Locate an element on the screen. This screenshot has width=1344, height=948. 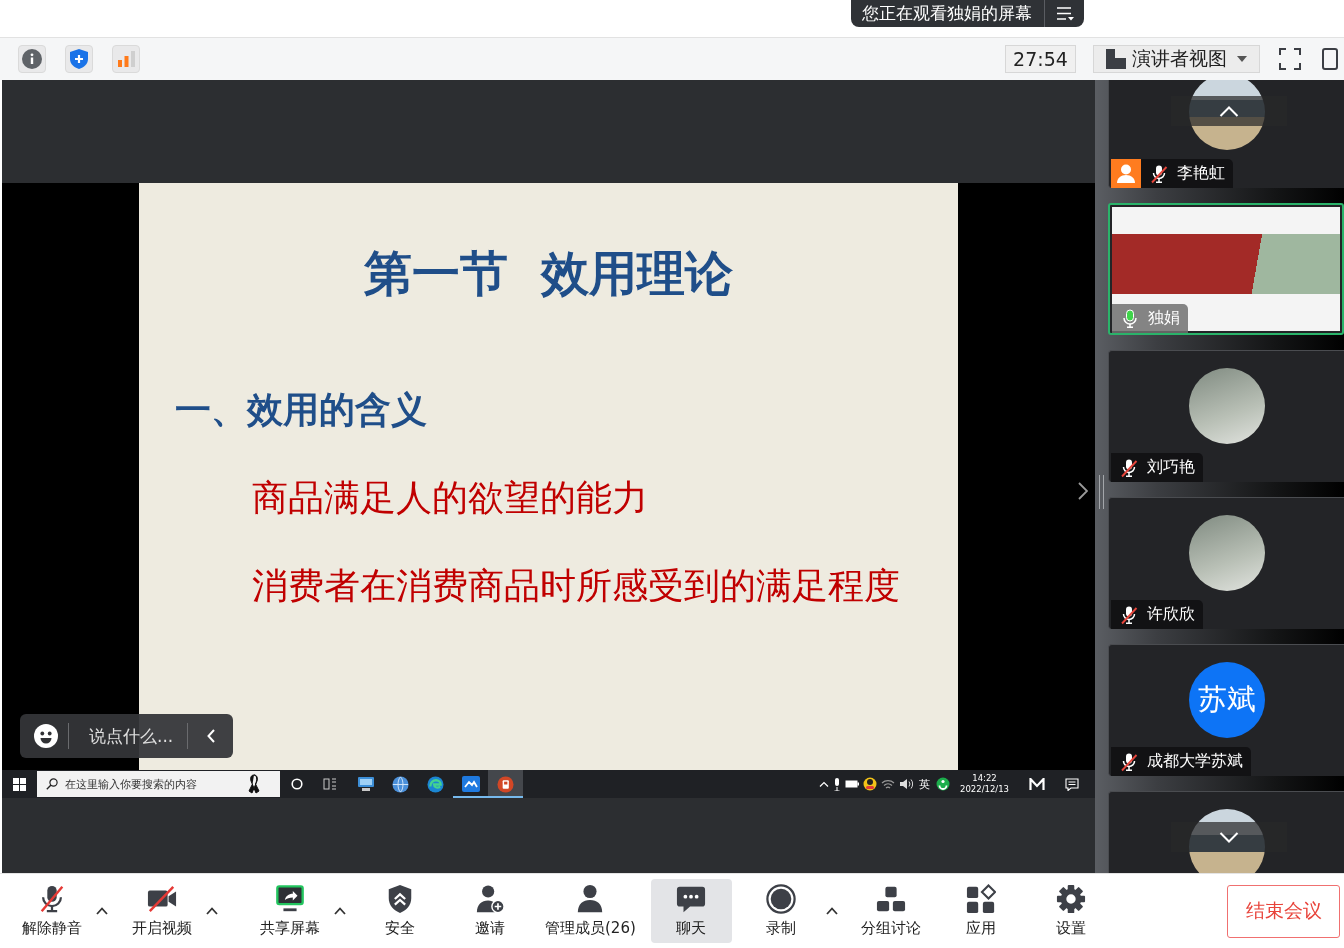
chevron-left-icon is located at coordinates (210, 736).